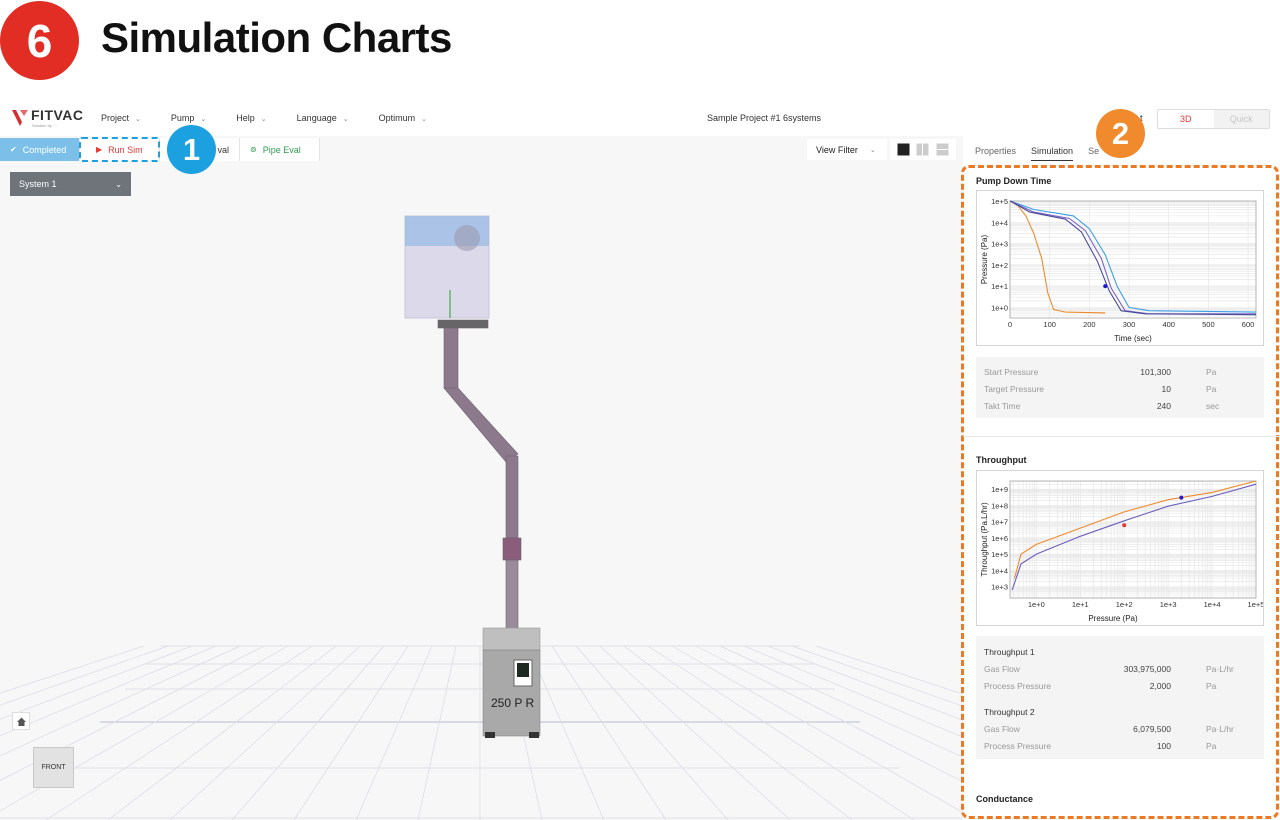 This screenshot has height=820, width=1280. I want to click on takt-time-unit: sec, so click(1213, 406).